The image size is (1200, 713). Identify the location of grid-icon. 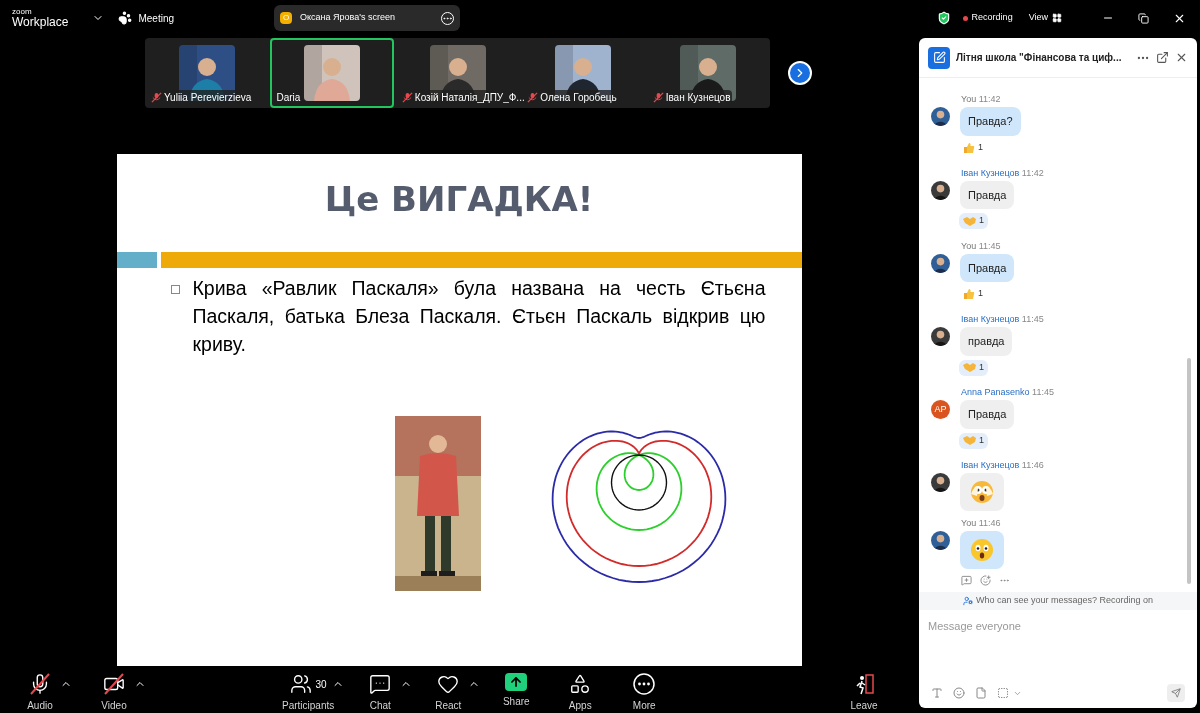
(1057, 18).